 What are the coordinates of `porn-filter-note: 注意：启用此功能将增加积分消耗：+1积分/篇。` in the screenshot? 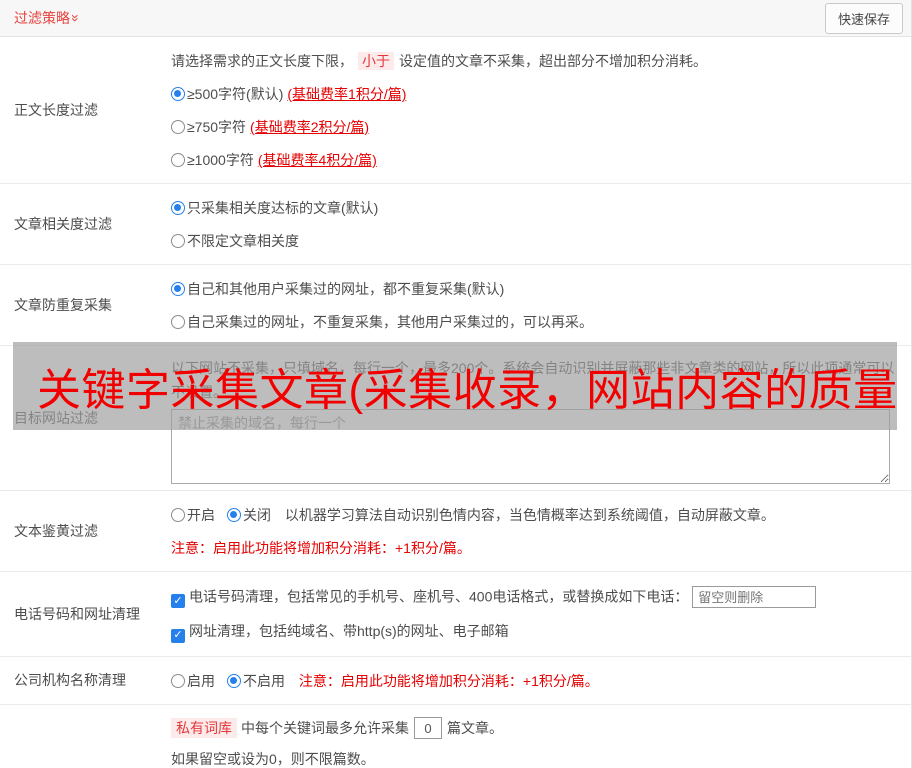 It's located at (321, 548).